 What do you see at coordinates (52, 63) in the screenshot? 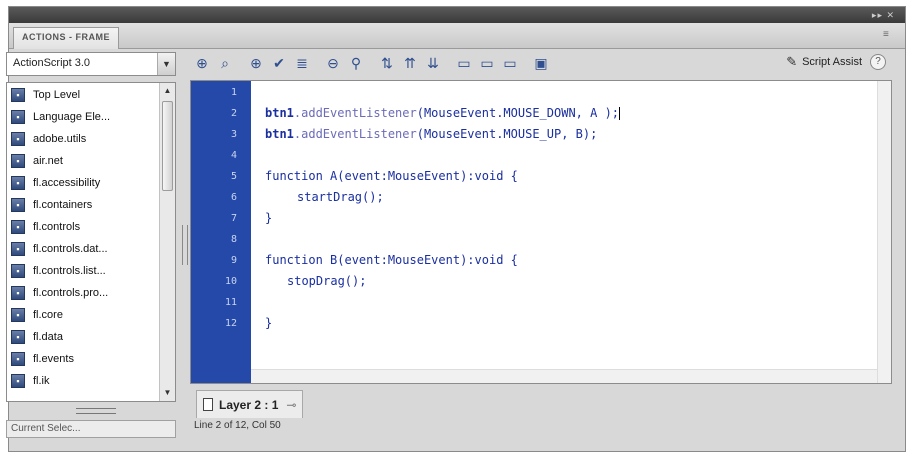
I see `version-select-value: ActionScript 3.0` at bounding box center [52, 63].